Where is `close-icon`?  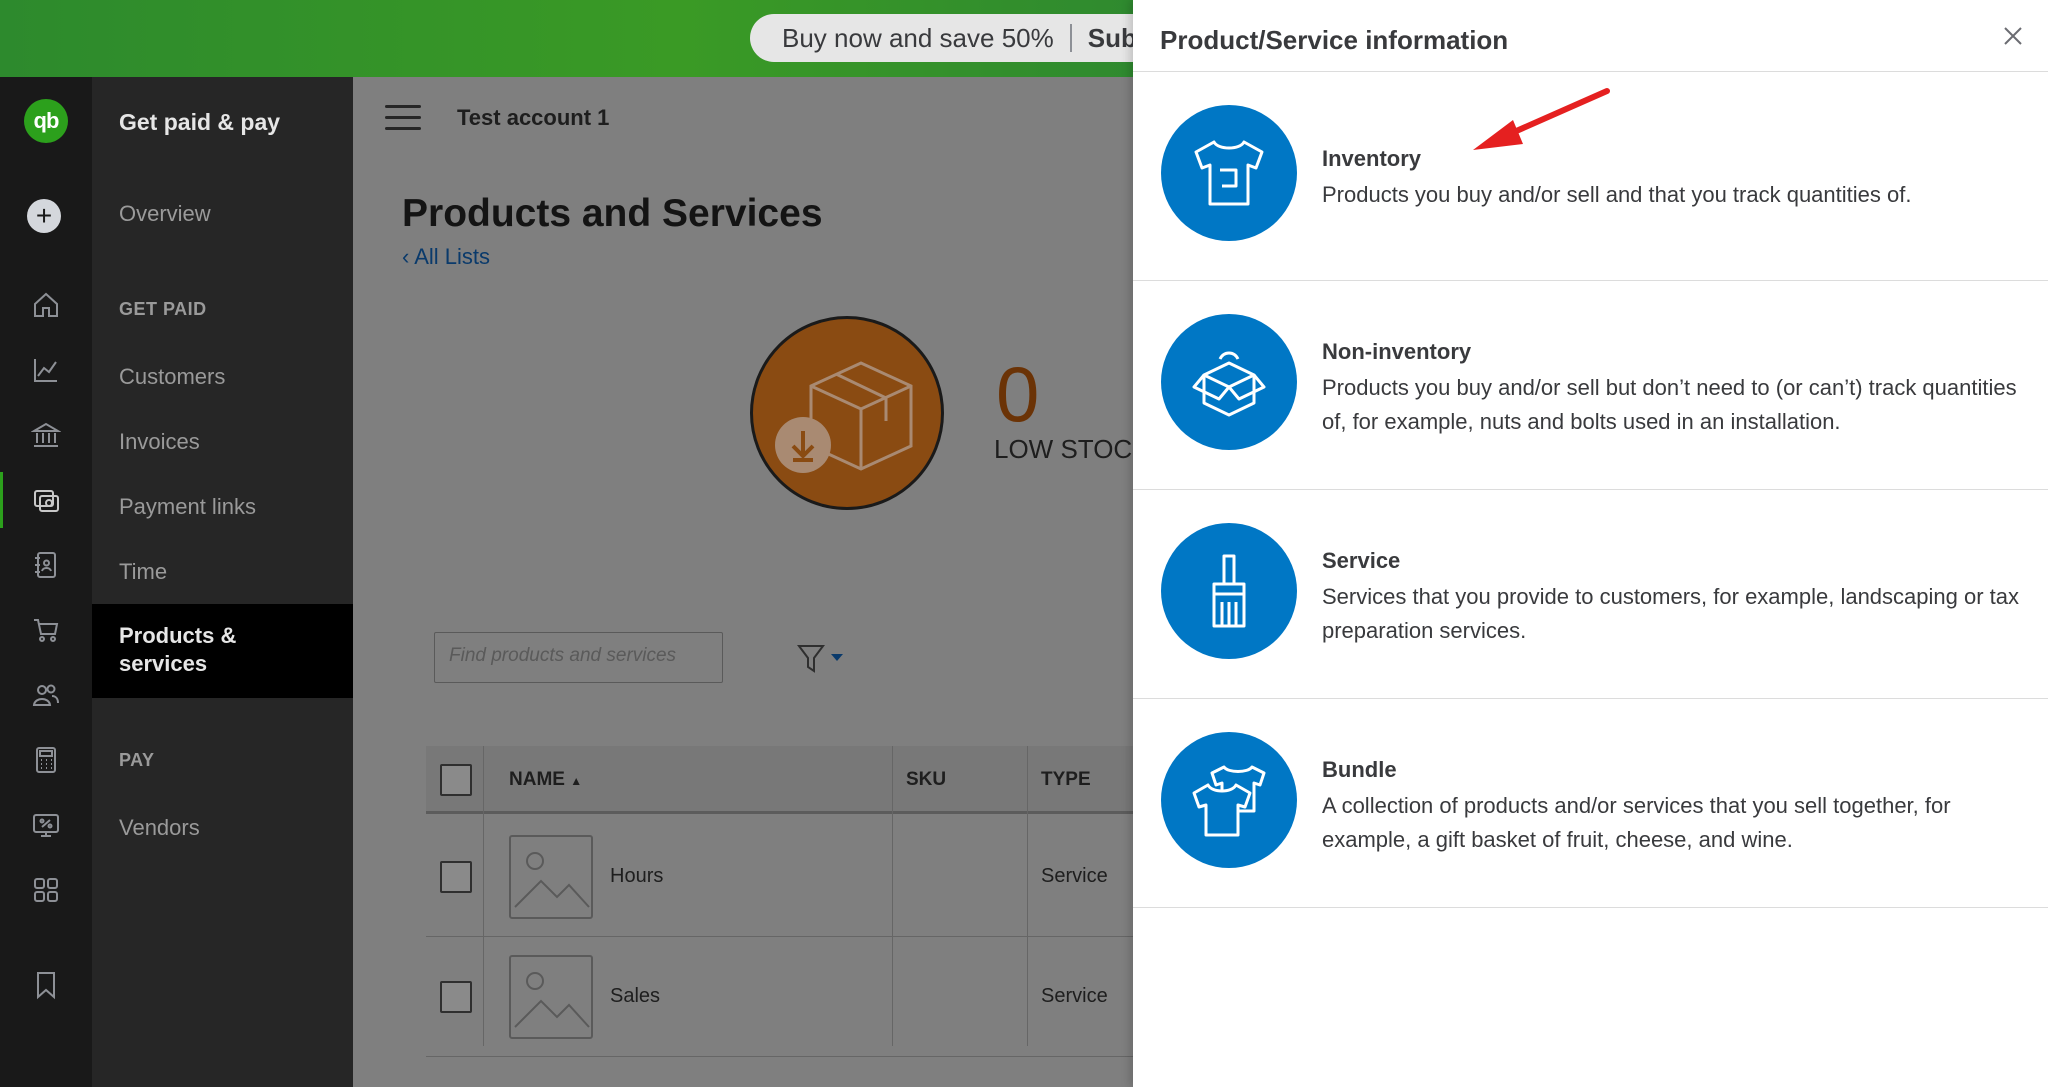
close-icon is located at coordinates (2013, 36).